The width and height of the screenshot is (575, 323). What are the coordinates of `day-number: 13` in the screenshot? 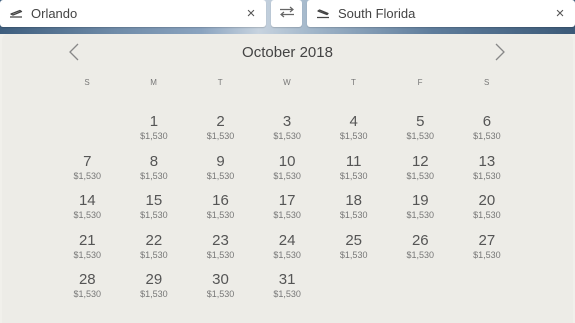 It's located at (487, 161).